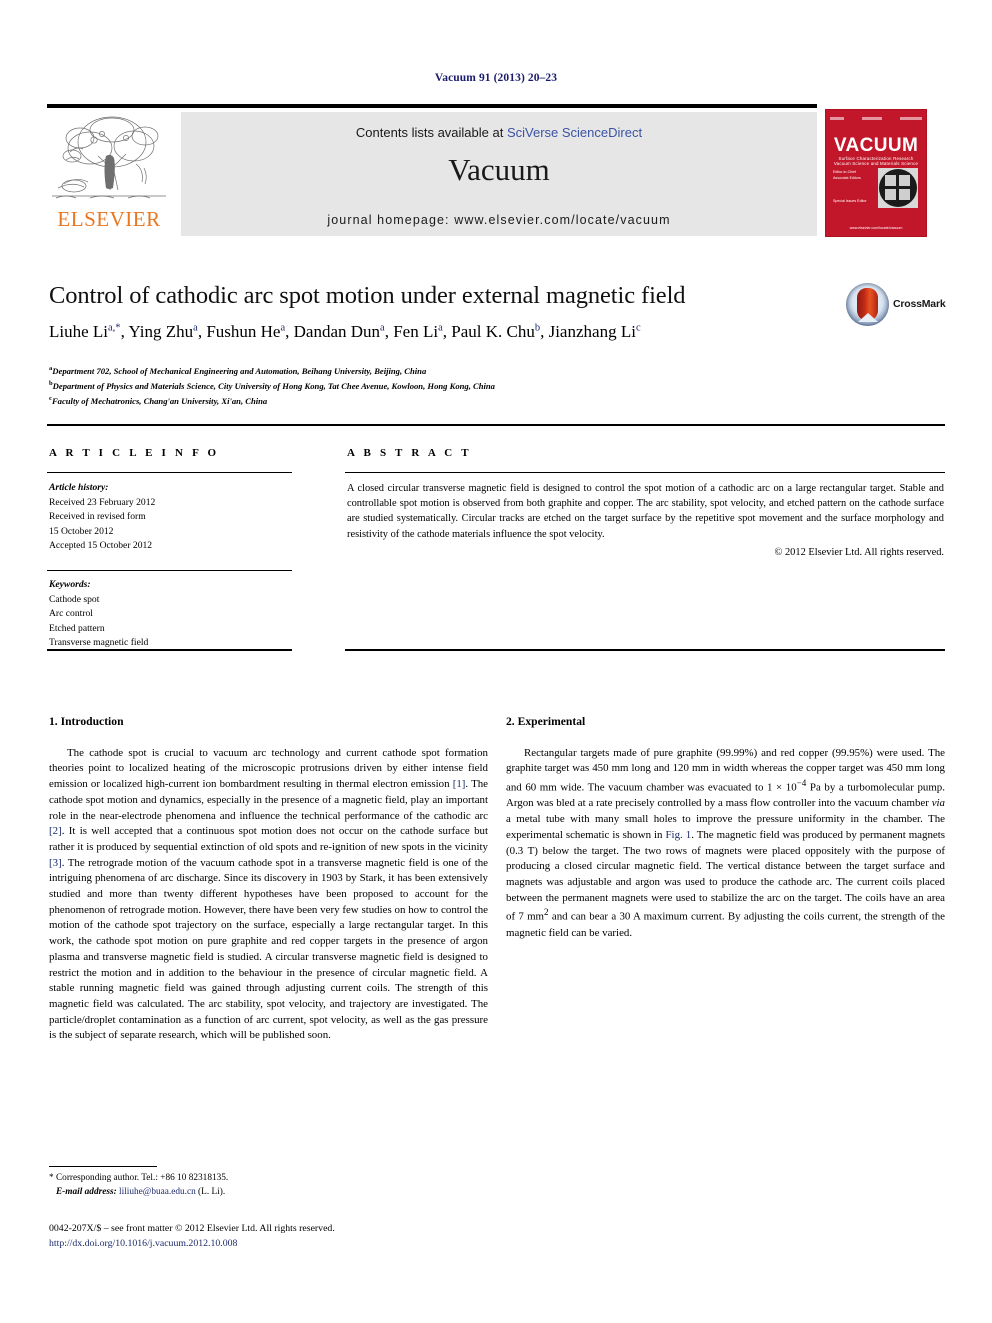 The width and height of the screenshot is (992, 1323). What do you see at coordinates (938, 803) in the screenshot?
I see `exp-italic-via: via` at bounding box center [938, 803].